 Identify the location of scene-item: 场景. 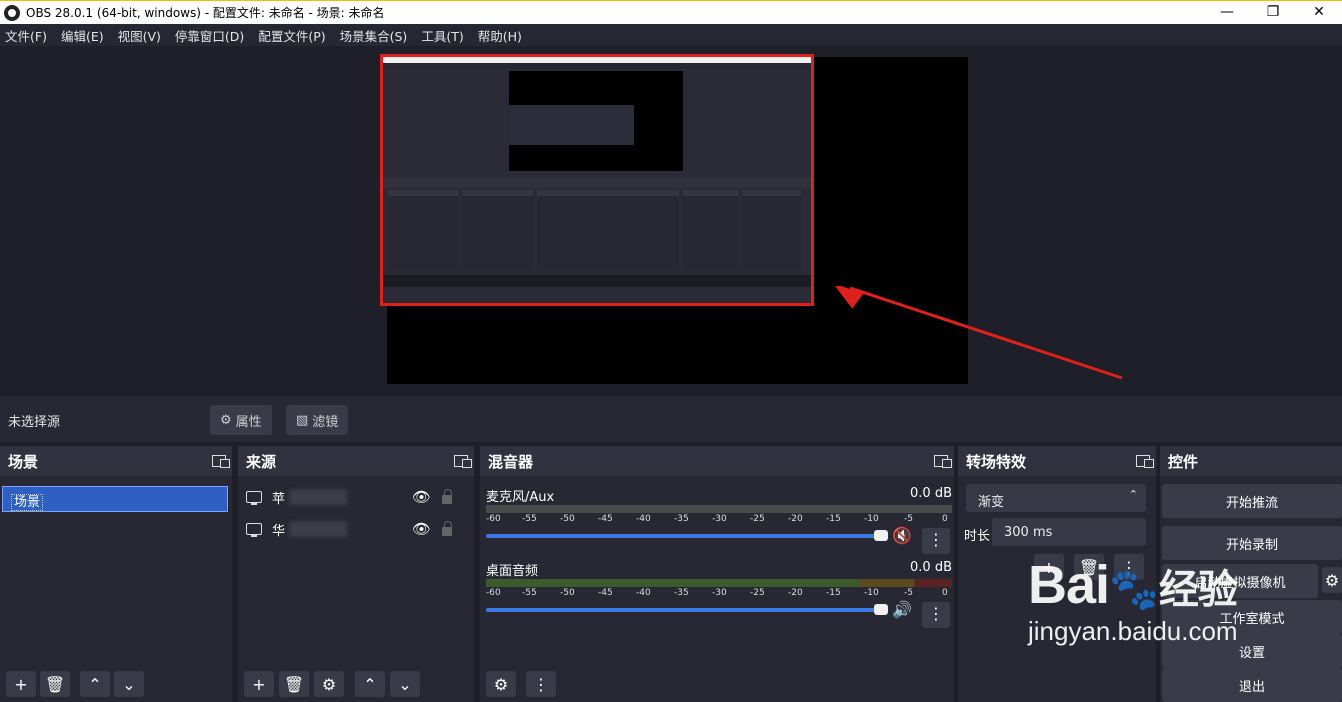
(115, 499).